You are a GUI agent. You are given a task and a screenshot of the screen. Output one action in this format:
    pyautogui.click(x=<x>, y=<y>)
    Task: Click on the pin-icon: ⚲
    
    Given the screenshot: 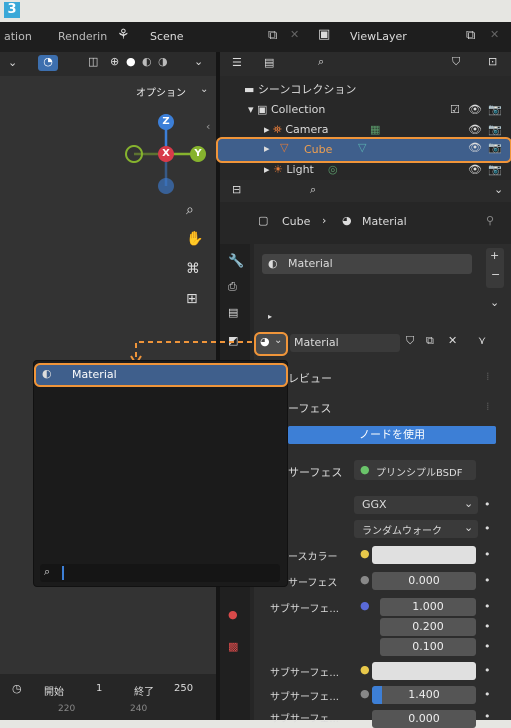 What is the action you would take?
    pyautogui.click(x=490, y=220)
    